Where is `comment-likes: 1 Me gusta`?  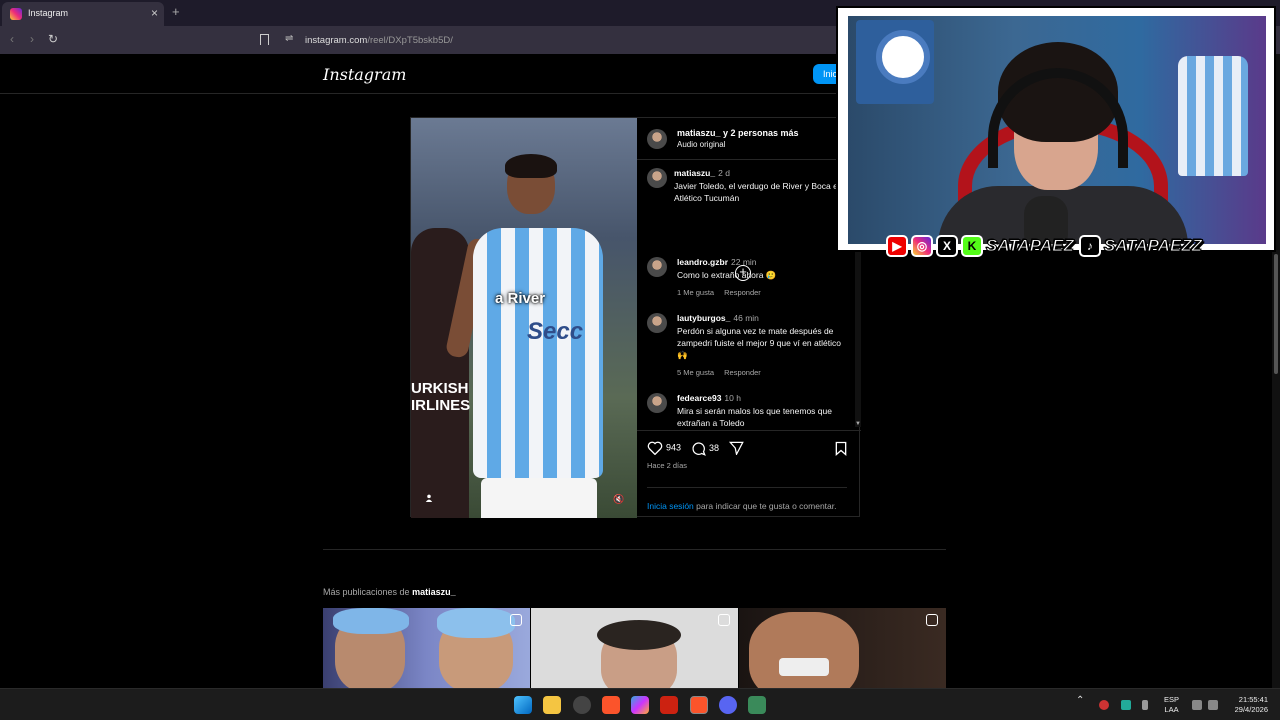
comment-likes: 1 Me gusta is located at coordinates (695, 292).